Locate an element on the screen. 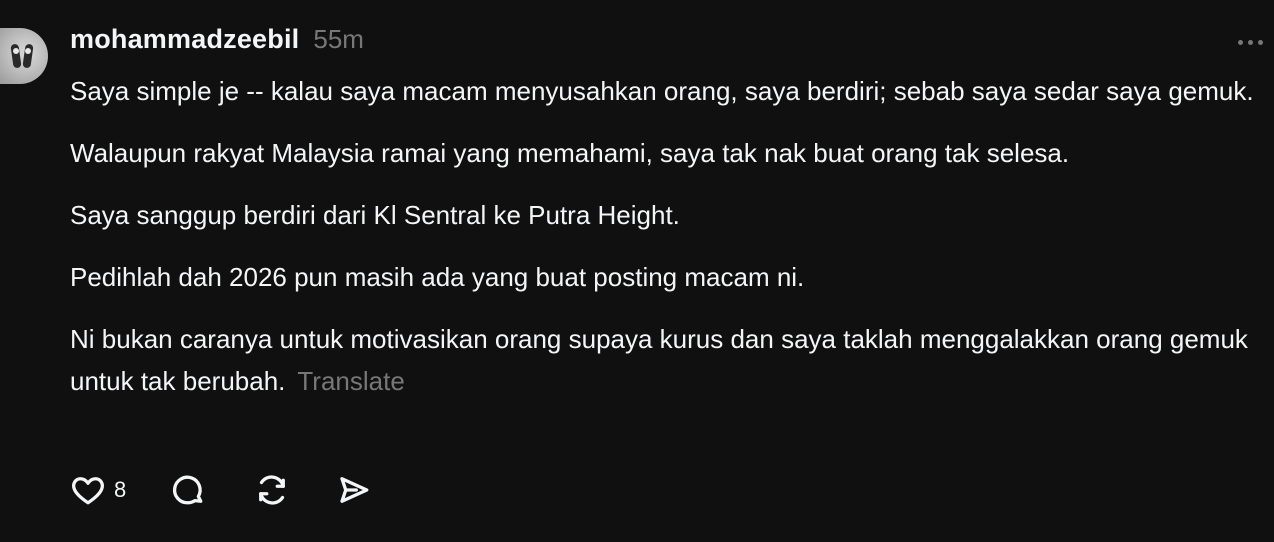 The height and width of the screenshot is (542, 1274). action-bar: 8 is located at coordinates (221, 490).